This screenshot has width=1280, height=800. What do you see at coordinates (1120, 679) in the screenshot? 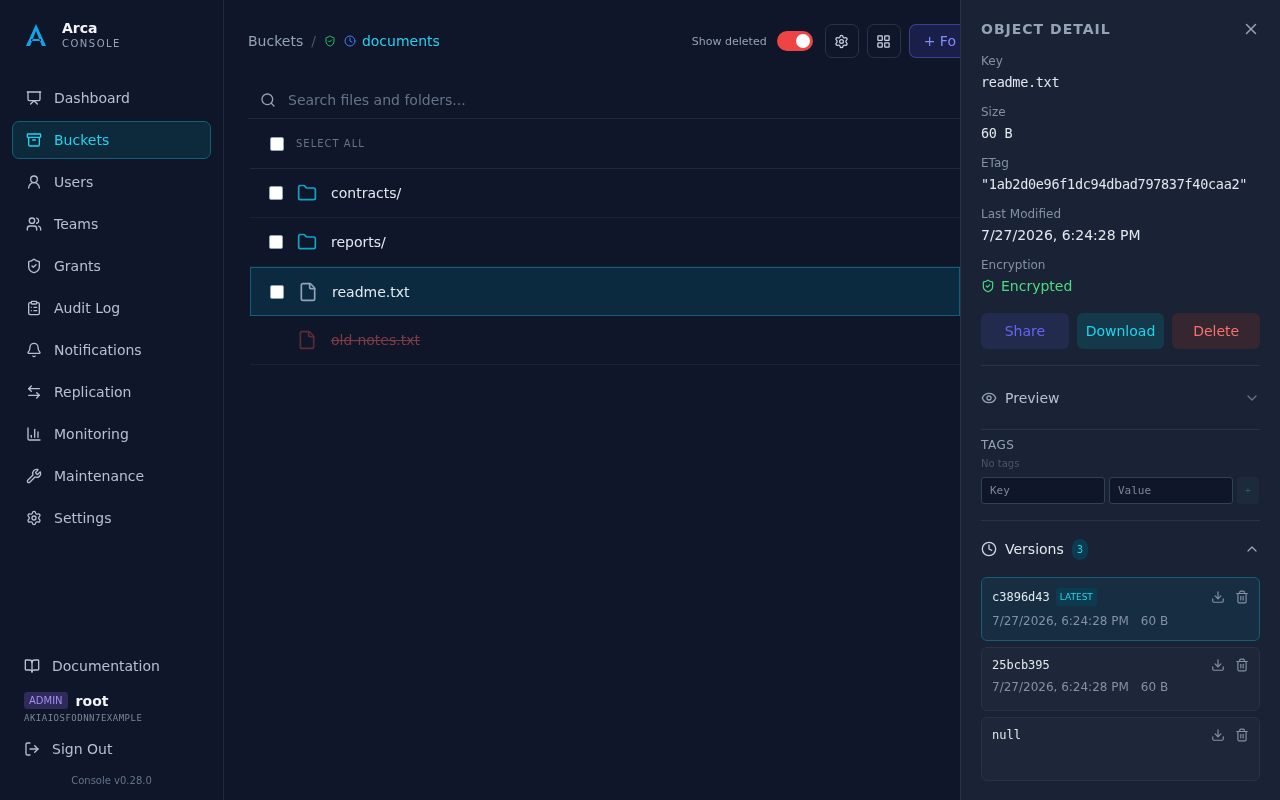
I see `version-card: 25bcb395 7/27/2026, 6:24:28 PM 60 B` at bounding box center [1120, 679].